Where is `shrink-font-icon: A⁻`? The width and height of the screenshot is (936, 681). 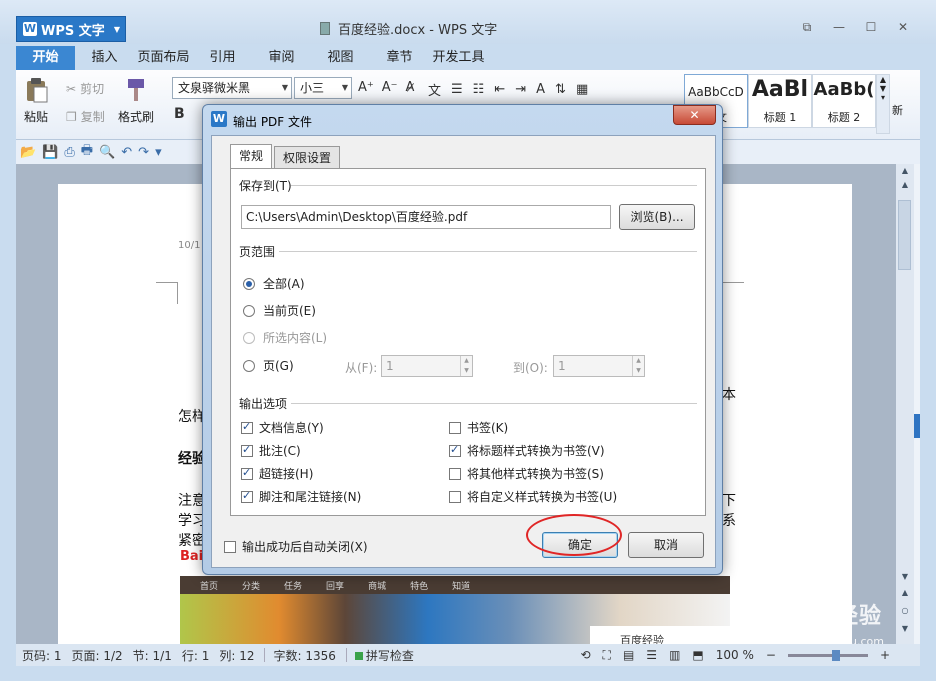 shrink-font-icon: A⁻ is located at coordinates (390, 87).